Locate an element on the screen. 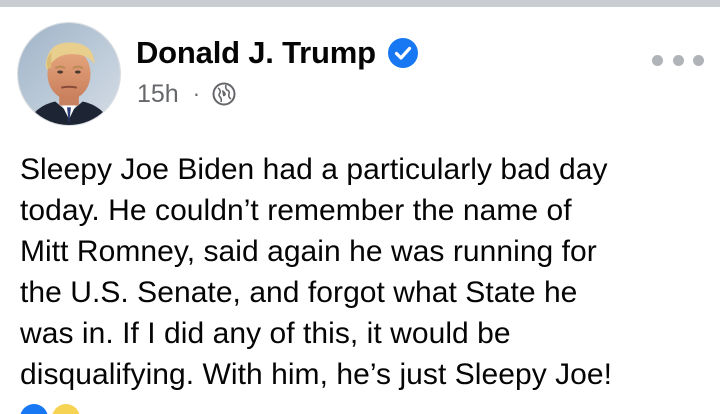  more-options-button is located at coordinates (678, 60).